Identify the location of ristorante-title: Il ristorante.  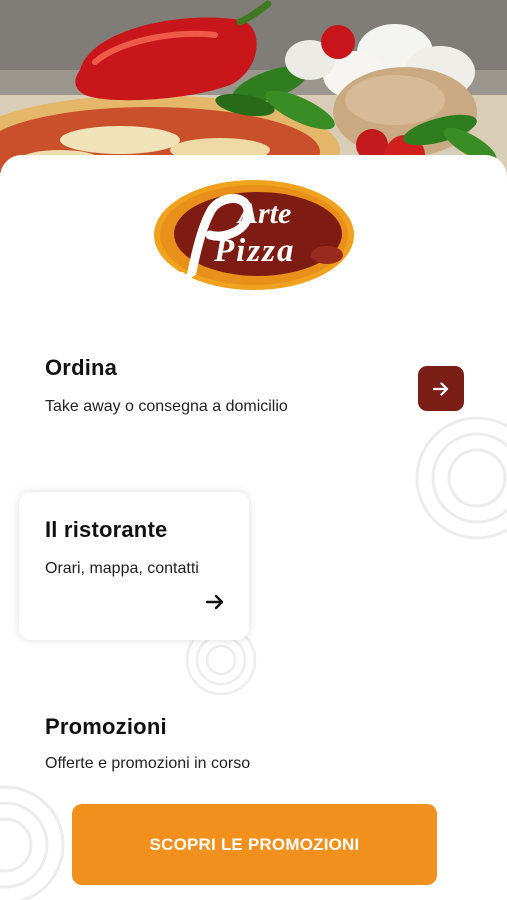
(106, 529).